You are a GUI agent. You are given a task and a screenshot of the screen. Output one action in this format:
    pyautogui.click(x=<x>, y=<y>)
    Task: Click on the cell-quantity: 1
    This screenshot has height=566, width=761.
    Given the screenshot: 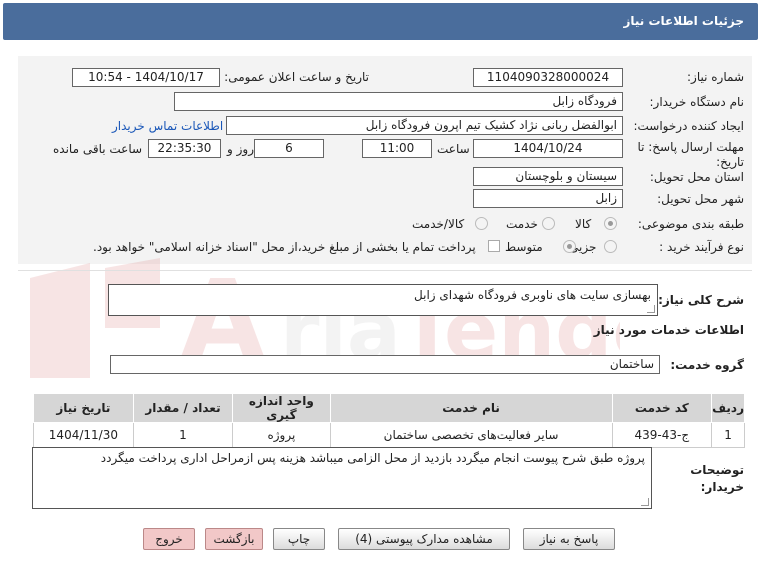 What is the action you would take?
    pyautogui.click(x=183, y=435)
    